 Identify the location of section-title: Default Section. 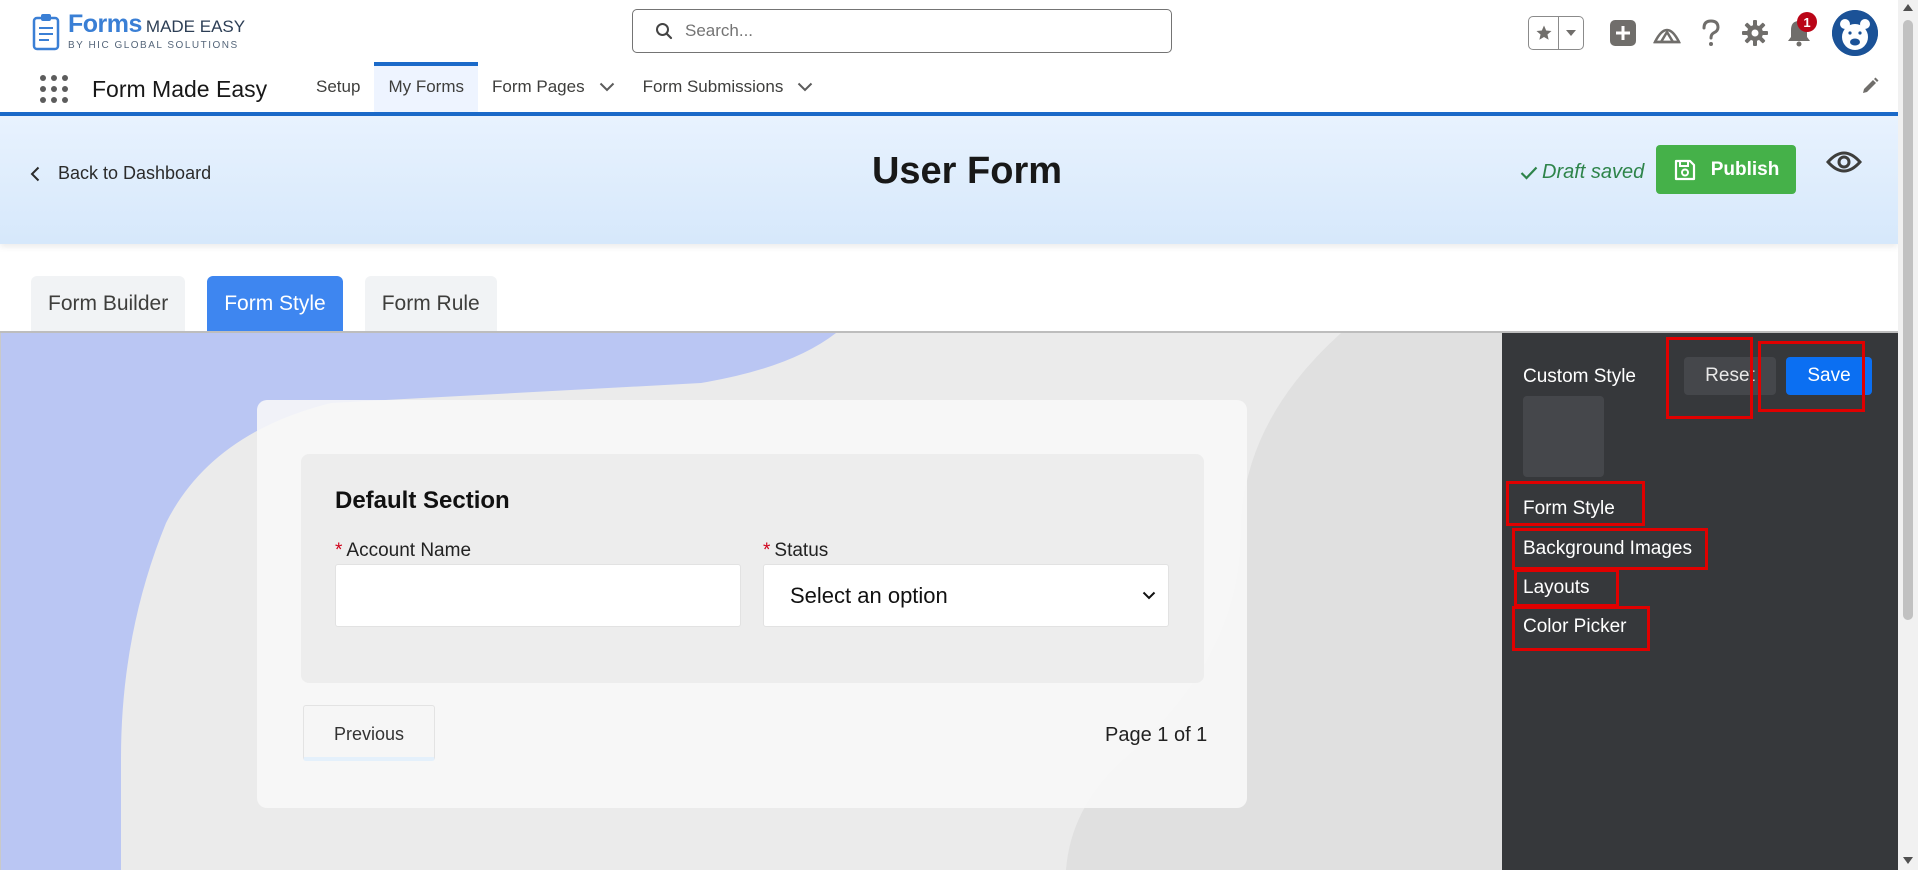
(422, 500).